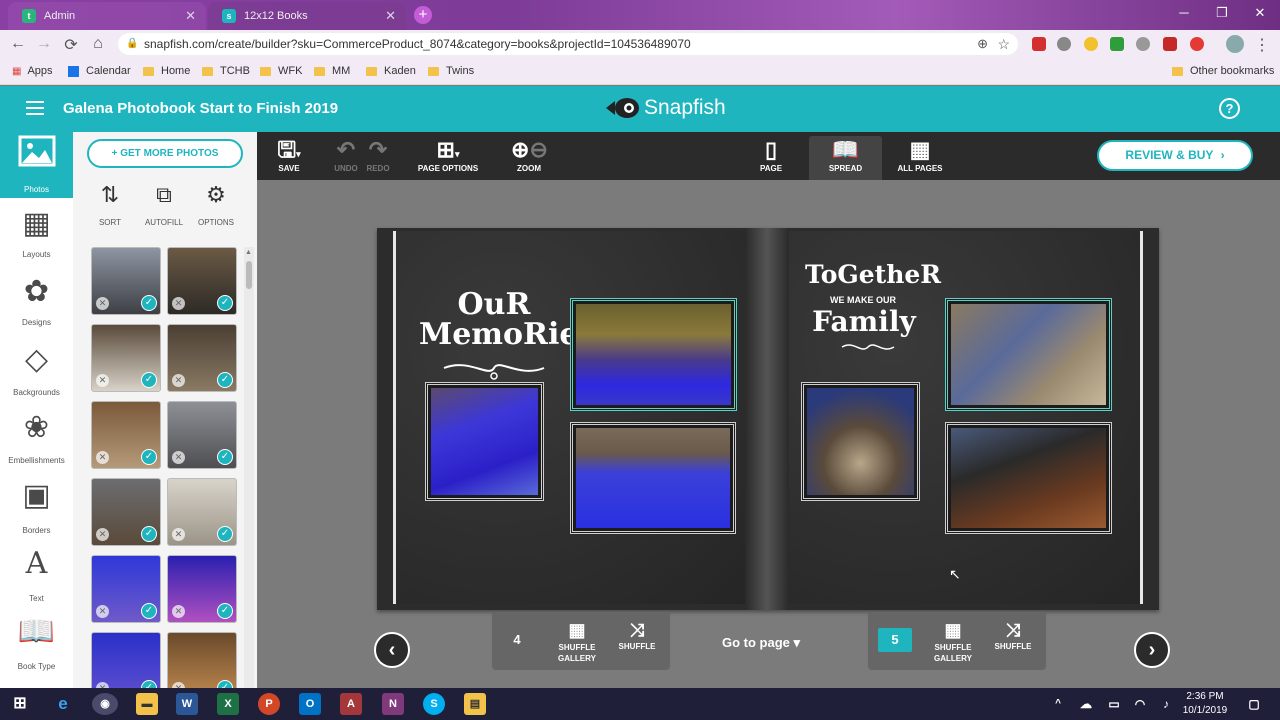  I want to click on word-icon: W, so click(187, 704).